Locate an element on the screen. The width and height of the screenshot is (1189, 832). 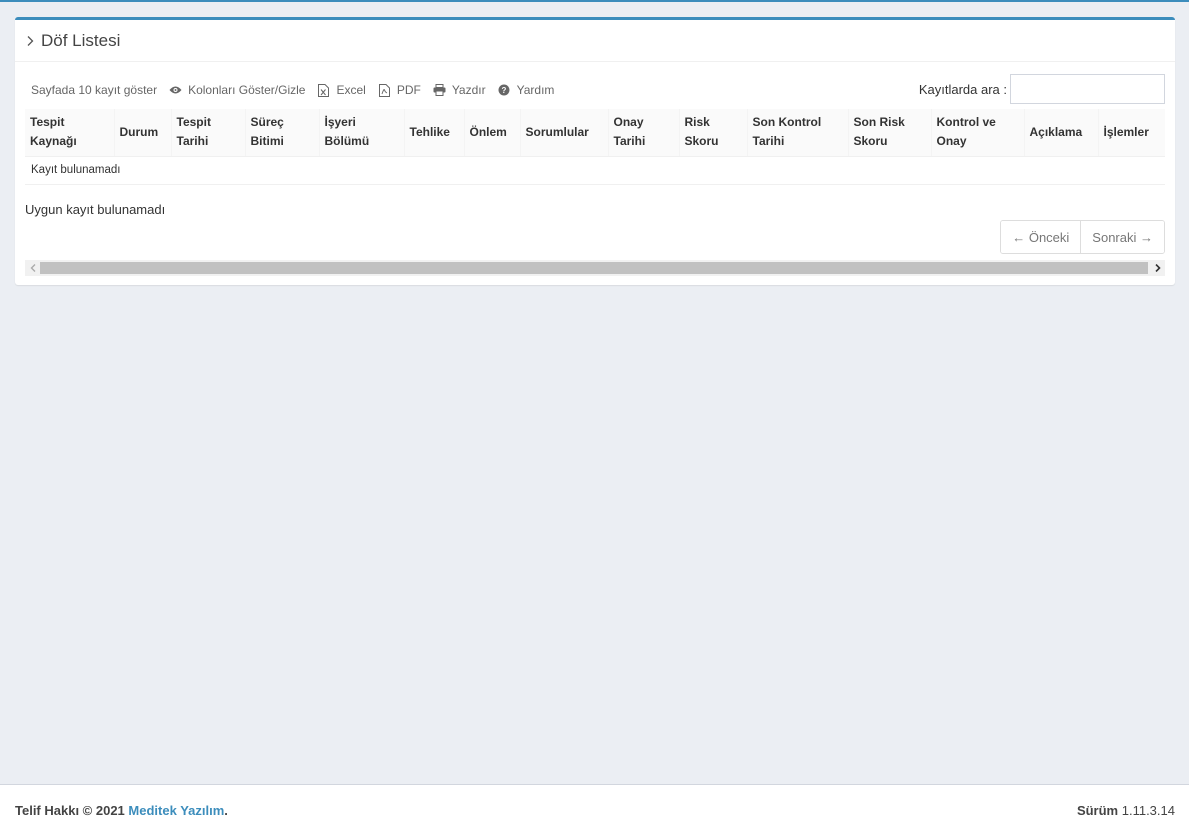
column-header-label: Durum is located at coordinates (139, 131).